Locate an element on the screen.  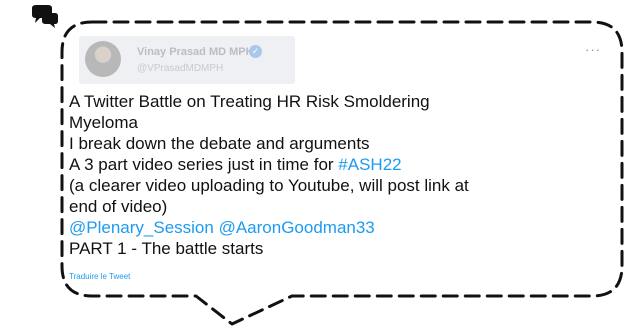
tweet-text-line: end of video) is located at coordinates (118, 206).